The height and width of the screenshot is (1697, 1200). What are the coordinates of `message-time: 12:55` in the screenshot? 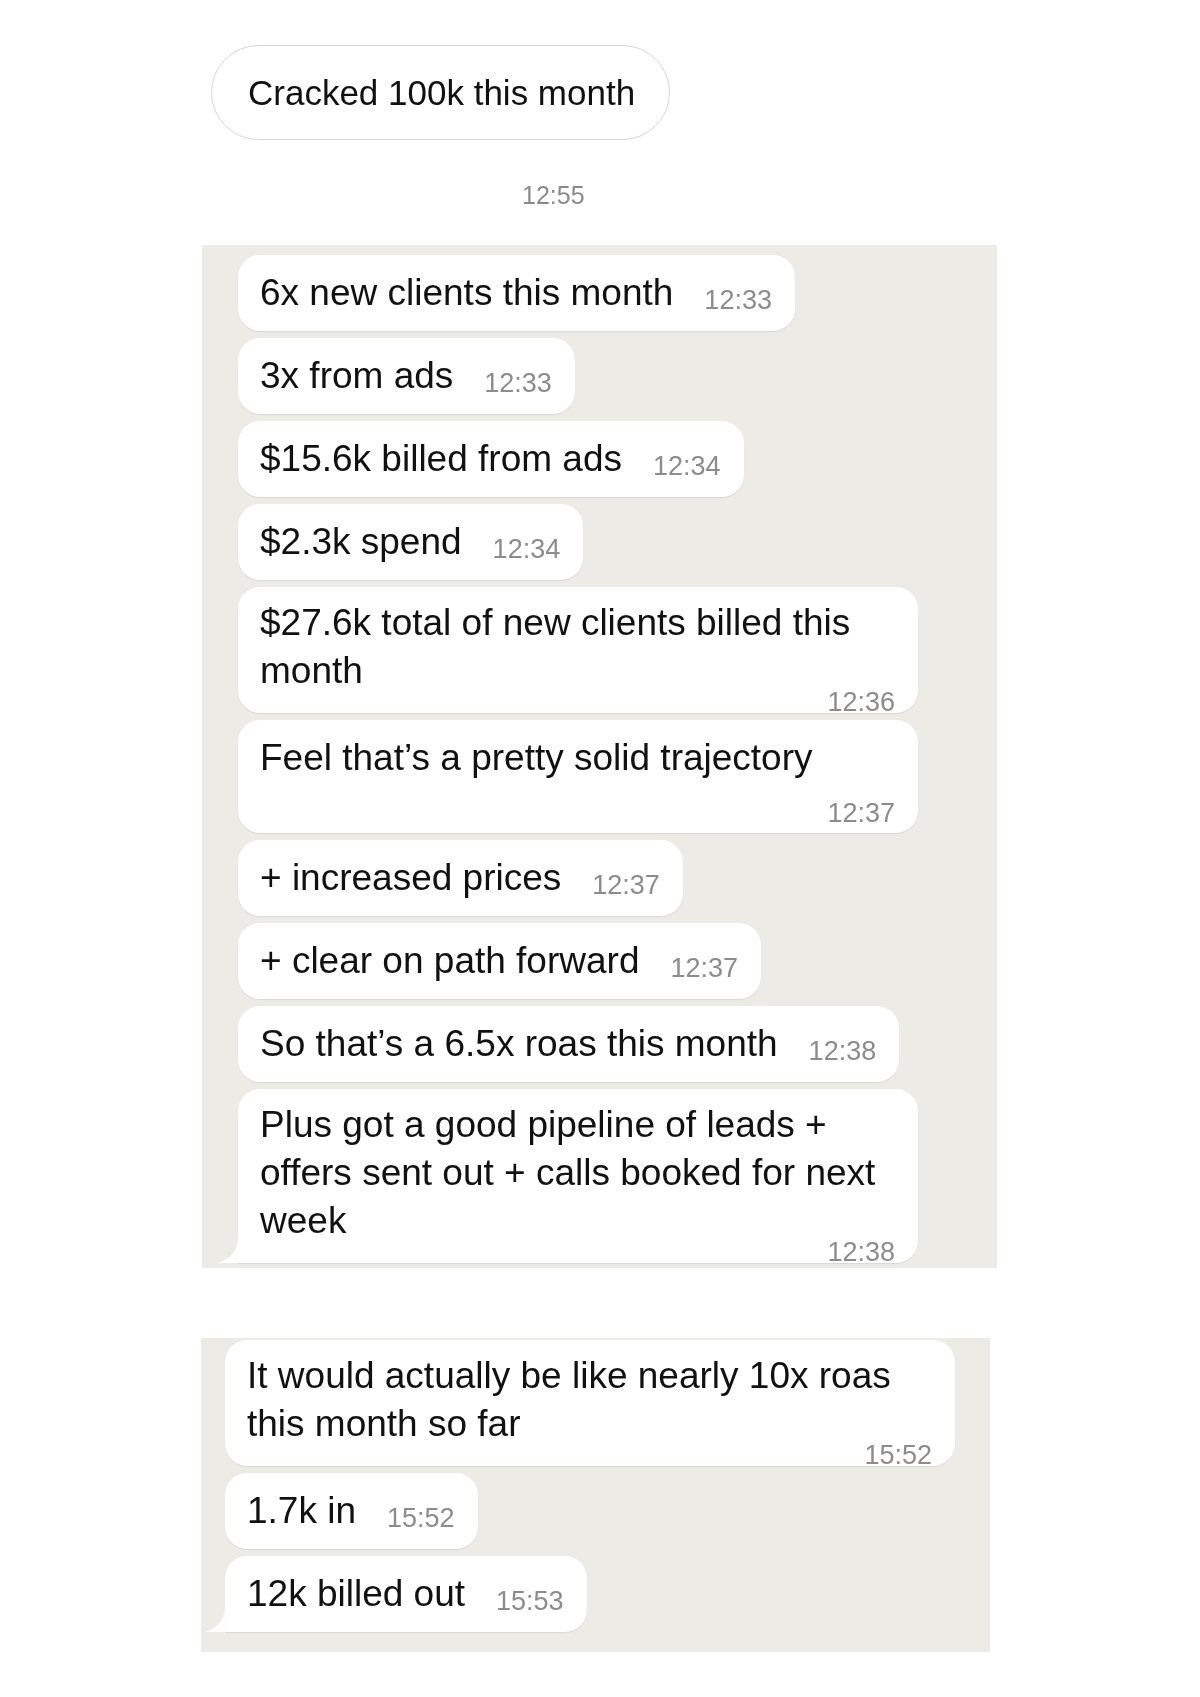 It's located at (553, 195).